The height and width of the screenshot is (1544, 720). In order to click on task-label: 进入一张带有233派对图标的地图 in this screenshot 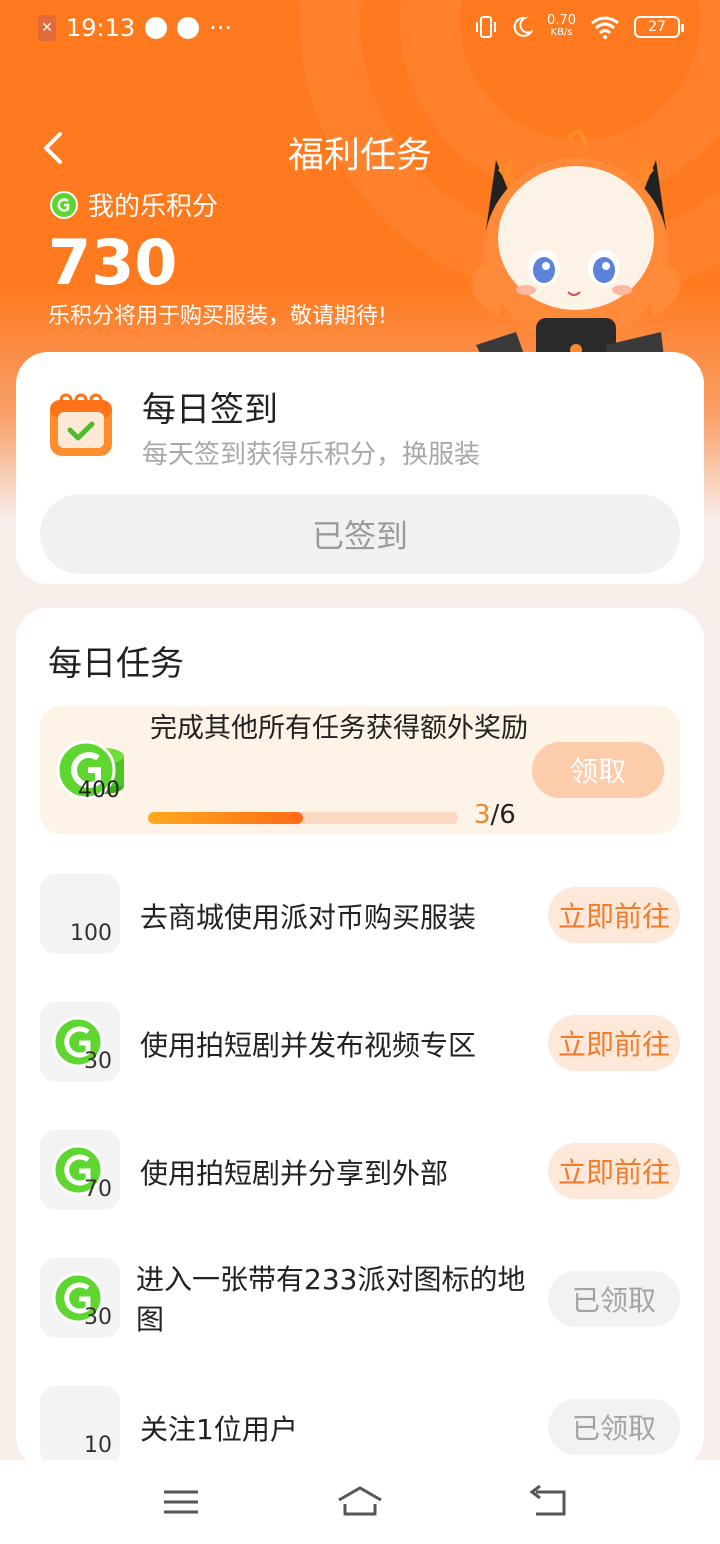, I will do `click(331, 1299)`.